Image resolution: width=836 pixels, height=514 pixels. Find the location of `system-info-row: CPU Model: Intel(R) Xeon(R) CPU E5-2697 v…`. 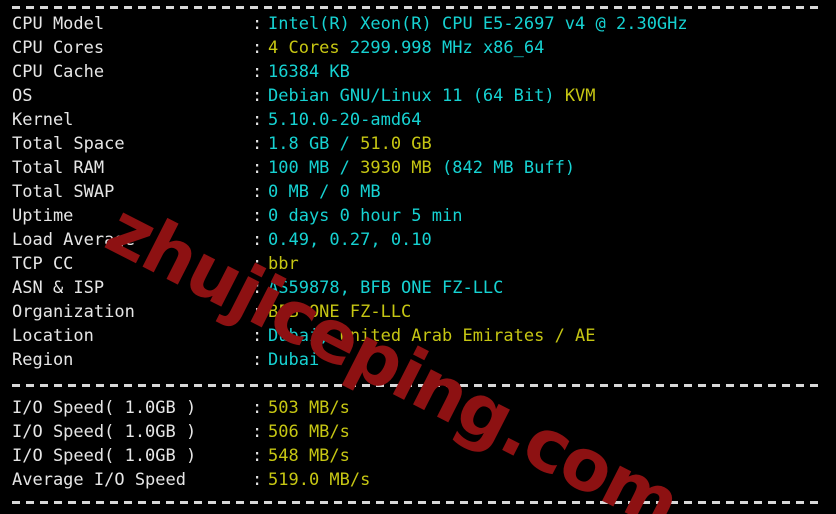

system-info-row: CPU Model: Intel(R) Xeon(R) CPU E5-2697 v… is located at coordinates (418, 24).